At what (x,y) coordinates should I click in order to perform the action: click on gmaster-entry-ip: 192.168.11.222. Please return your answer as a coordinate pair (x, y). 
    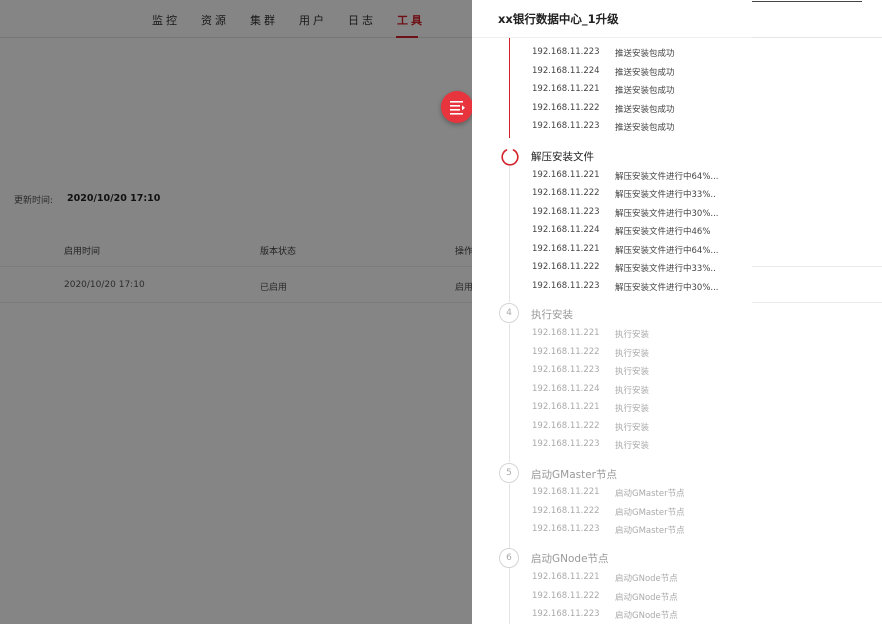
    Looking at the image, I should click on (566, 511).